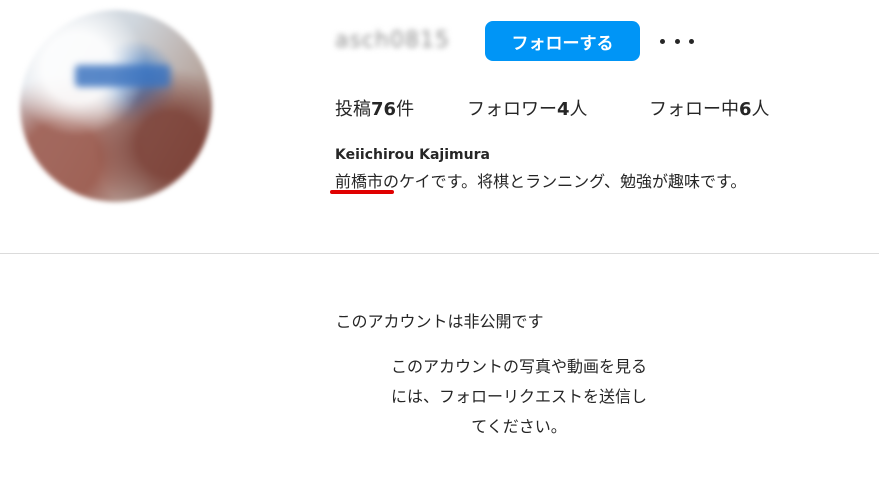 This screenshot has width=879, height=490. I want to click on profile-bio: 前橋市のケイです。将棋とランニング、勉強が趣味です。, so click(541, 181).